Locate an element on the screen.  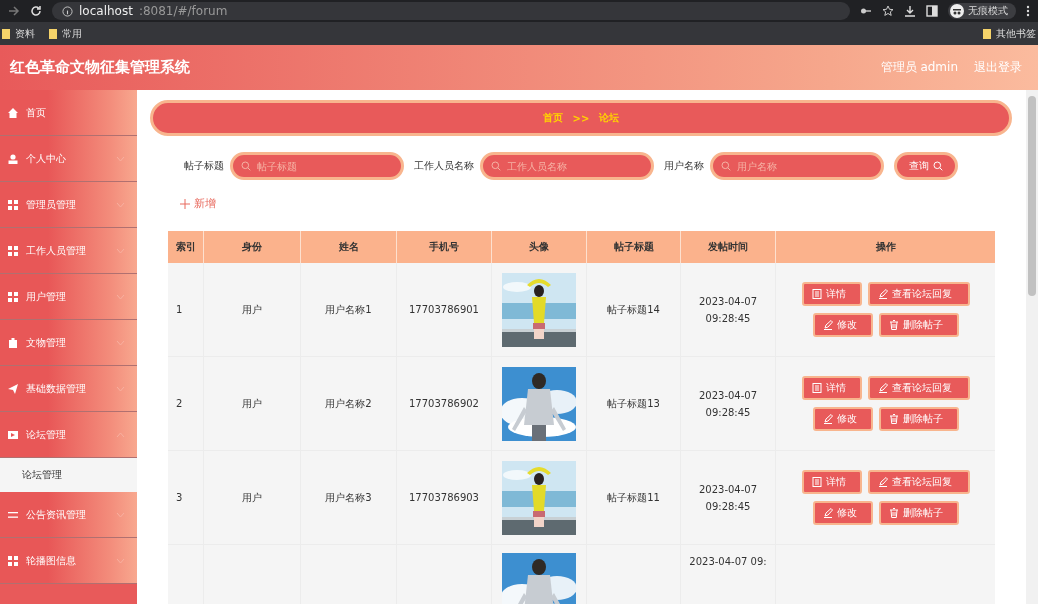
table-cell-text: 2023-04-07 09: is located at coordinates (728, 562).